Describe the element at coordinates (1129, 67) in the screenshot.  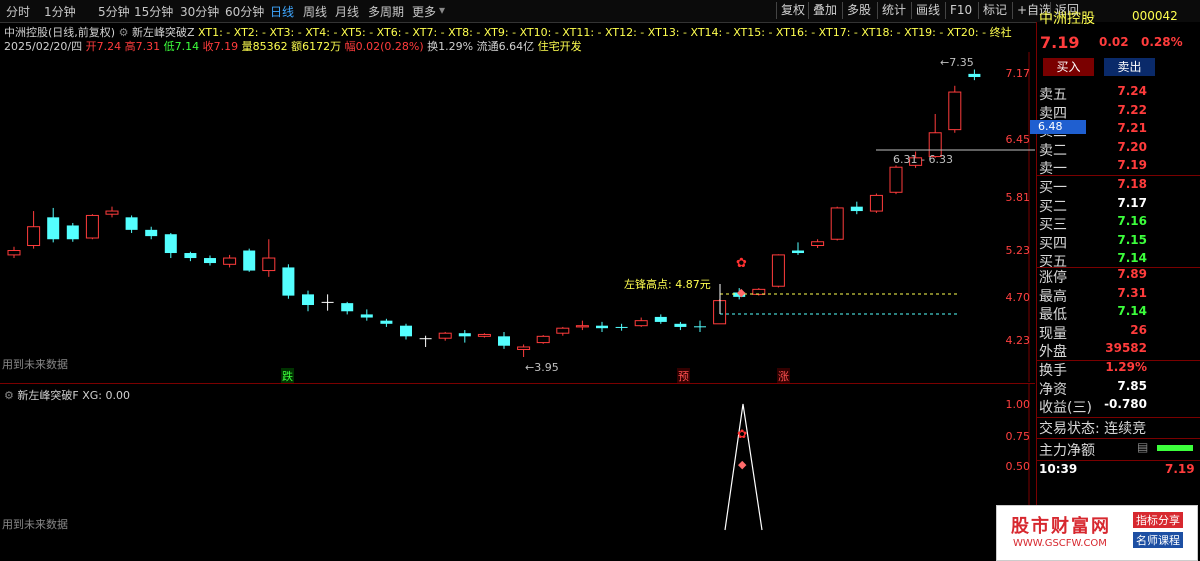
I see `sell-button: 卖出` at that location.